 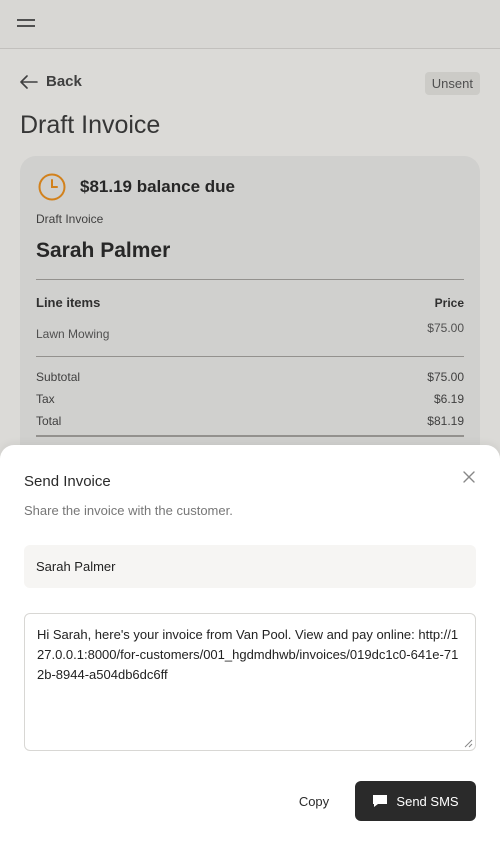 What do you see at coordinates (250, 566) in the screenshot?
I see `recipient-field: Sarah Palmer` at bounding box center [250, 566].